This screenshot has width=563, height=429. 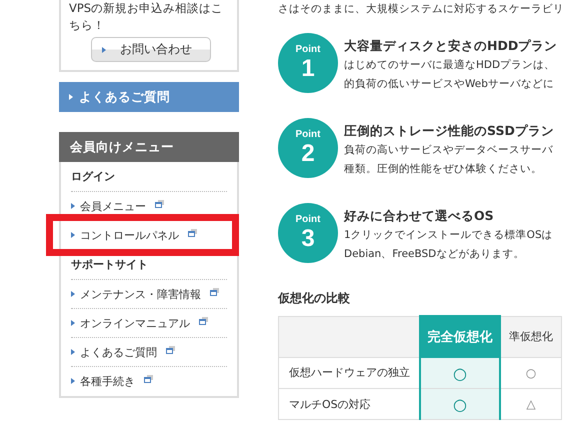 I want to click on point-description: 的負荷の低いサービスやWebサーバなどに, so click(x=449, y=84).